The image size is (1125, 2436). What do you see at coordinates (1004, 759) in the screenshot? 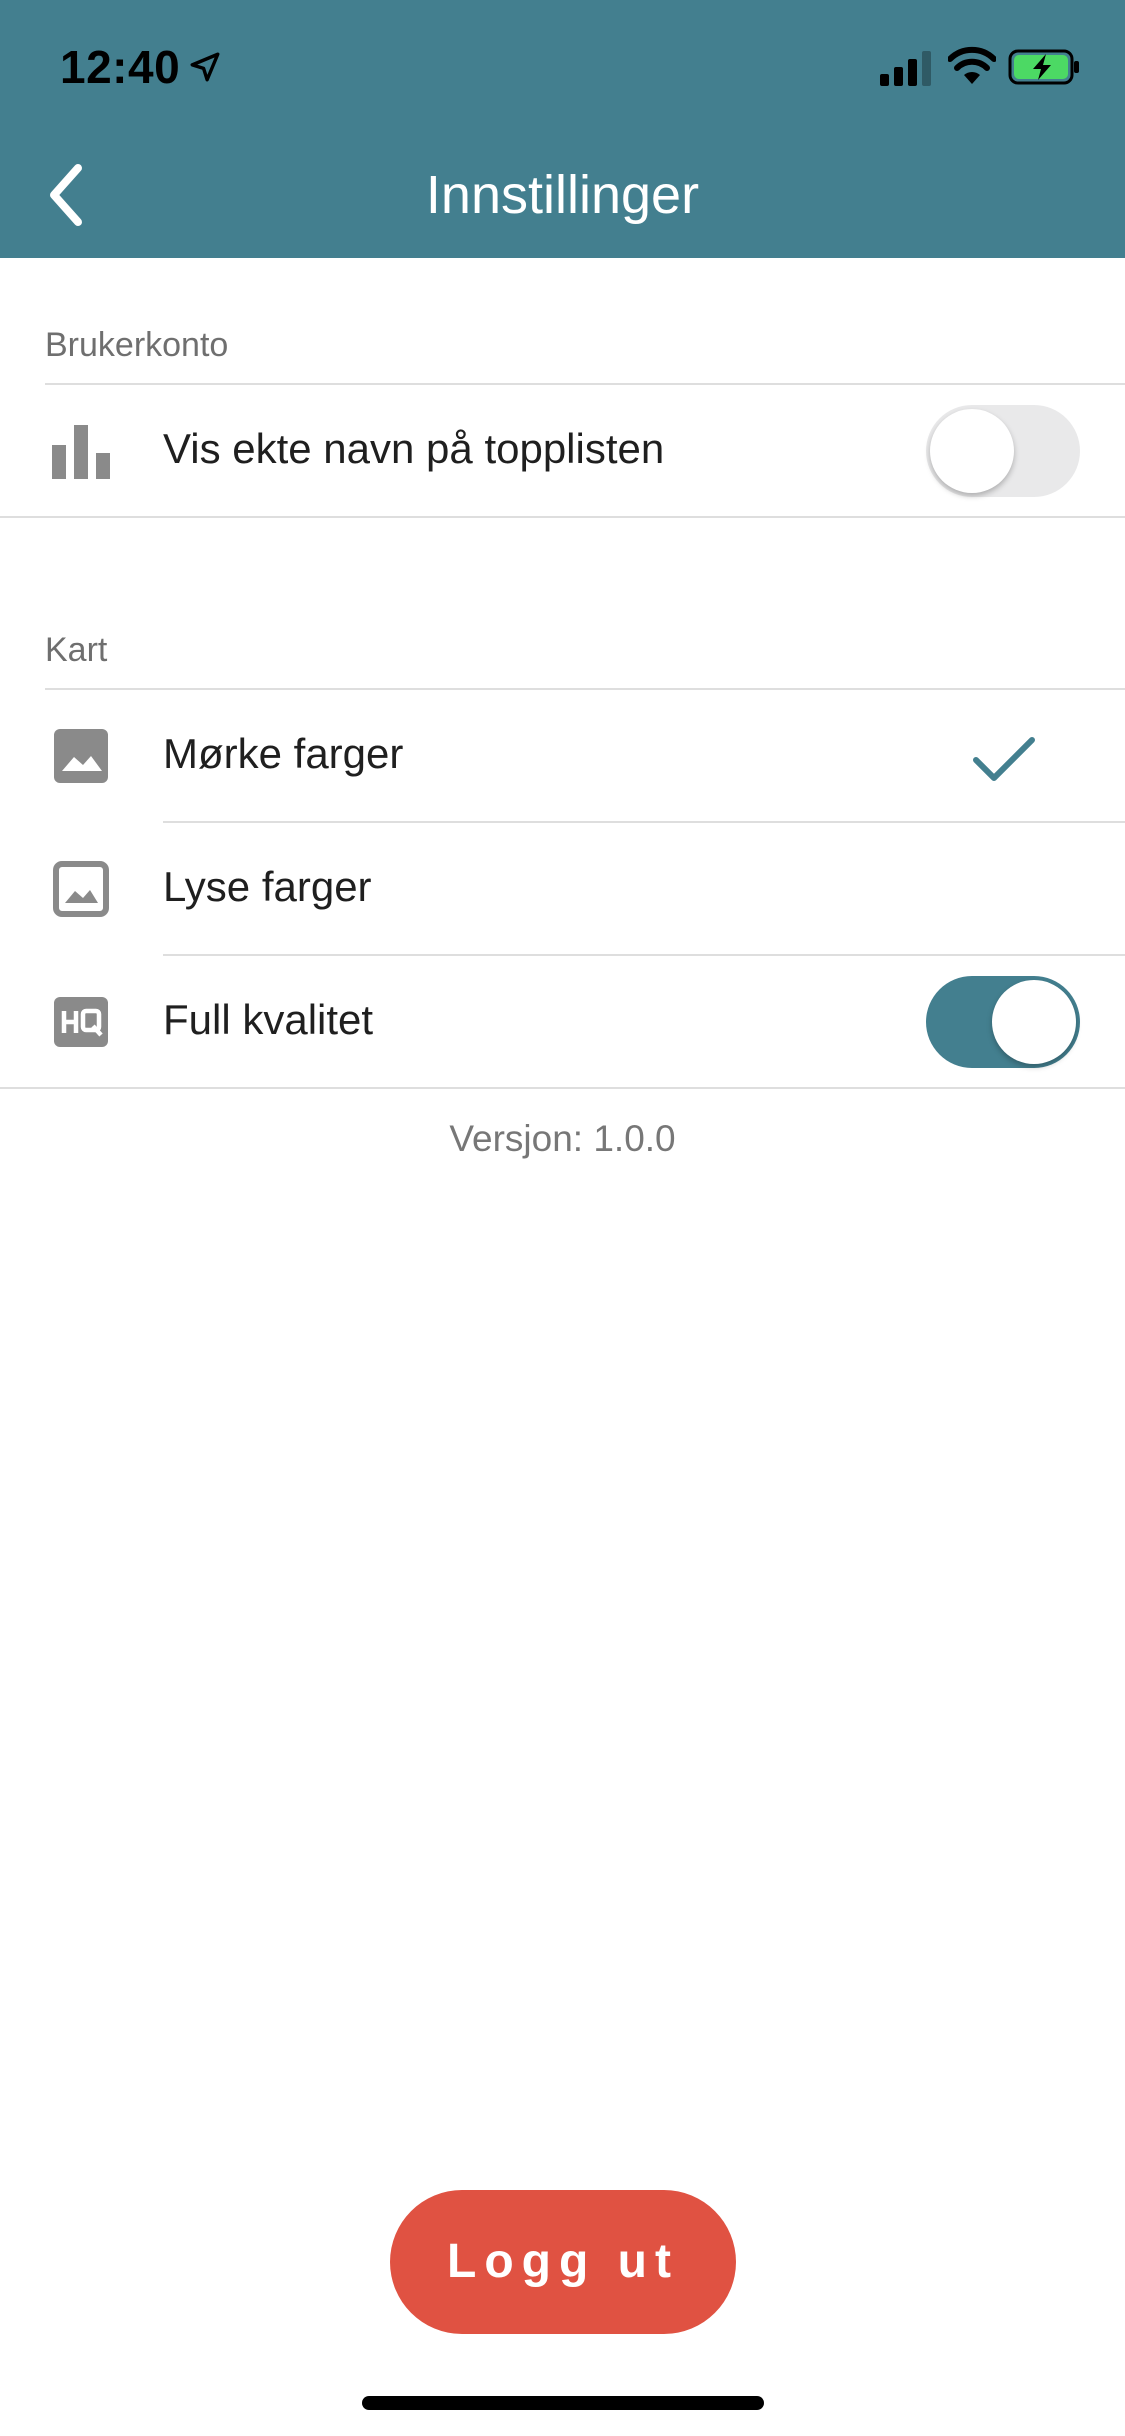
I see `checkmark-icon` at bounding box center [1004, 759].